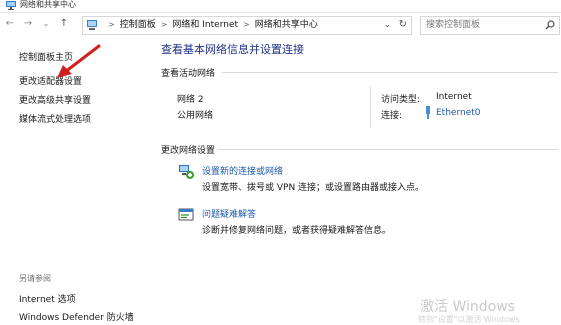 The width and height of the screenshot is (561, 325). Describe the element at coordinates (10, 24) in the screenshot. I see `back-button: ←` at that location.